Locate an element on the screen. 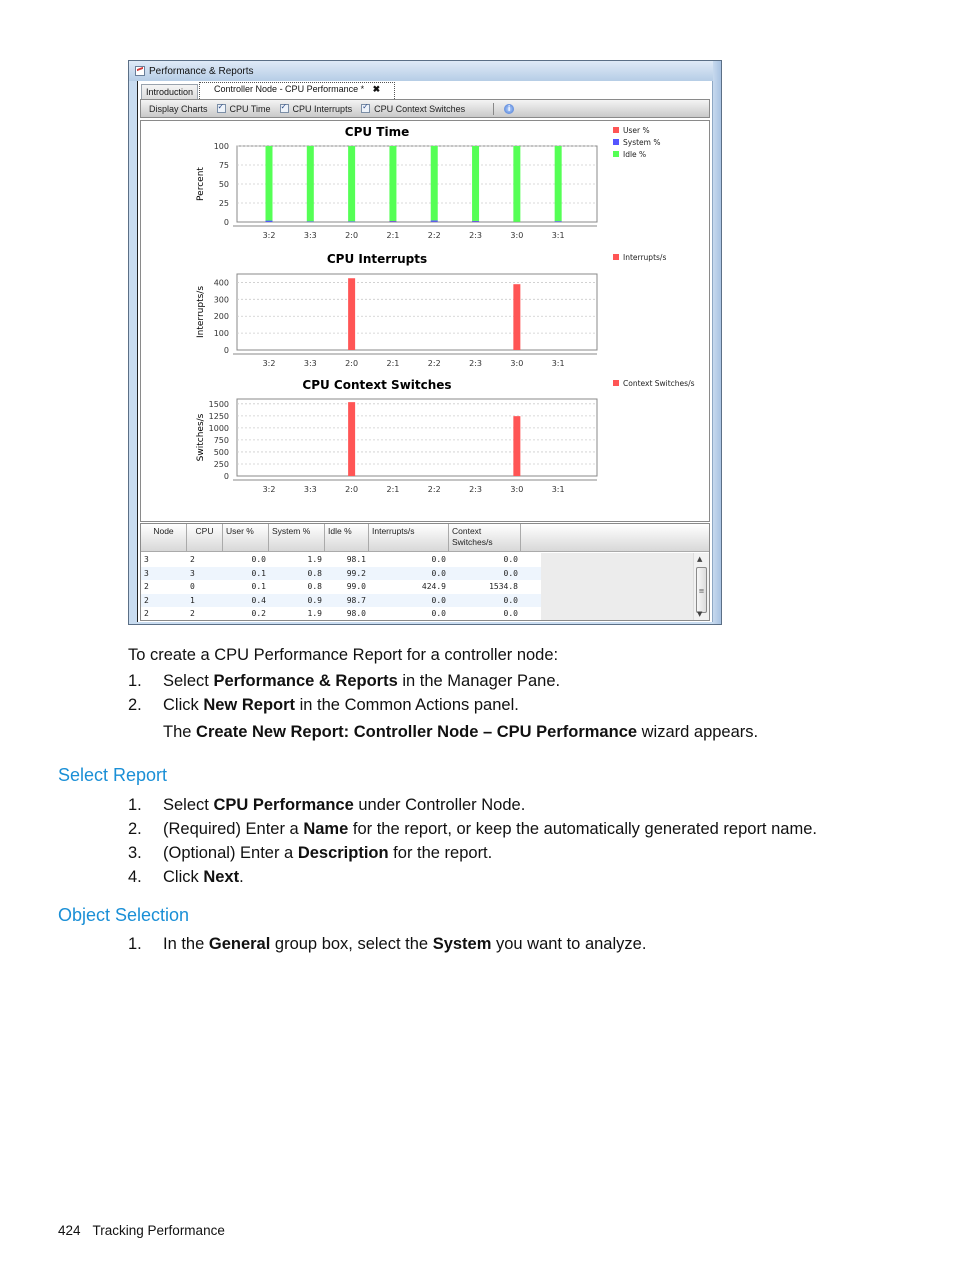 This screenshot has height=1271, width=954. x-tick-label: 3:3 is located at coordinates (310, 489).